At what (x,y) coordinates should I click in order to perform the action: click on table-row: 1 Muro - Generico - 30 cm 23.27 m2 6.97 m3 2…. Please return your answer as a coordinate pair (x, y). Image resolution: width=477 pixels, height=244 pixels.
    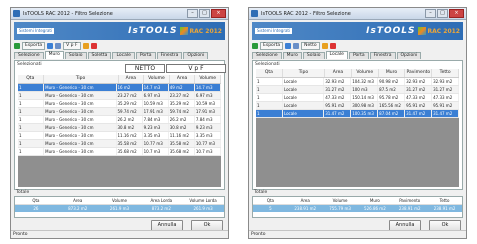
    Looking at the image, I should click on (119, 96).